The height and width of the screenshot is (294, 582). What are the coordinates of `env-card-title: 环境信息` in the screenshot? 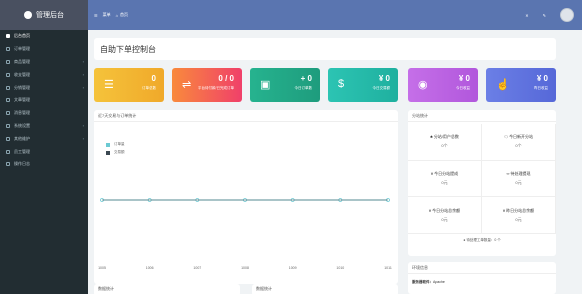 It's located at (482, 268).